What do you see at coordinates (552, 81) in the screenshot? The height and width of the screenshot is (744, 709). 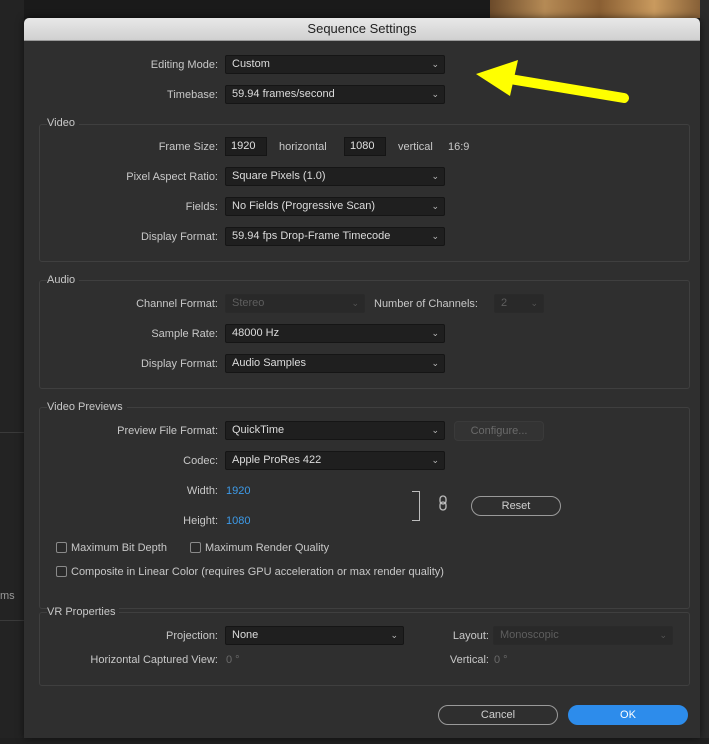 I see `annotation-arrow-icon` at bounding box center [552, 81].